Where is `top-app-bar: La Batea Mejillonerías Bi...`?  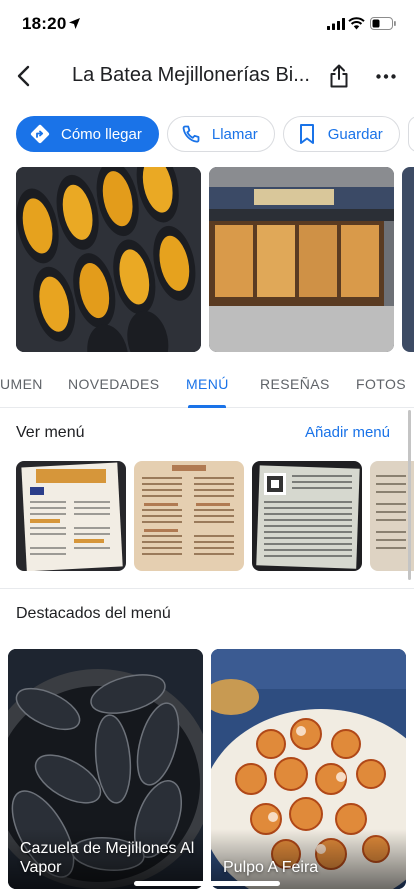
top-app-bar: La Batea Mejillonerías Bi... is located at coordinates (207, 76).